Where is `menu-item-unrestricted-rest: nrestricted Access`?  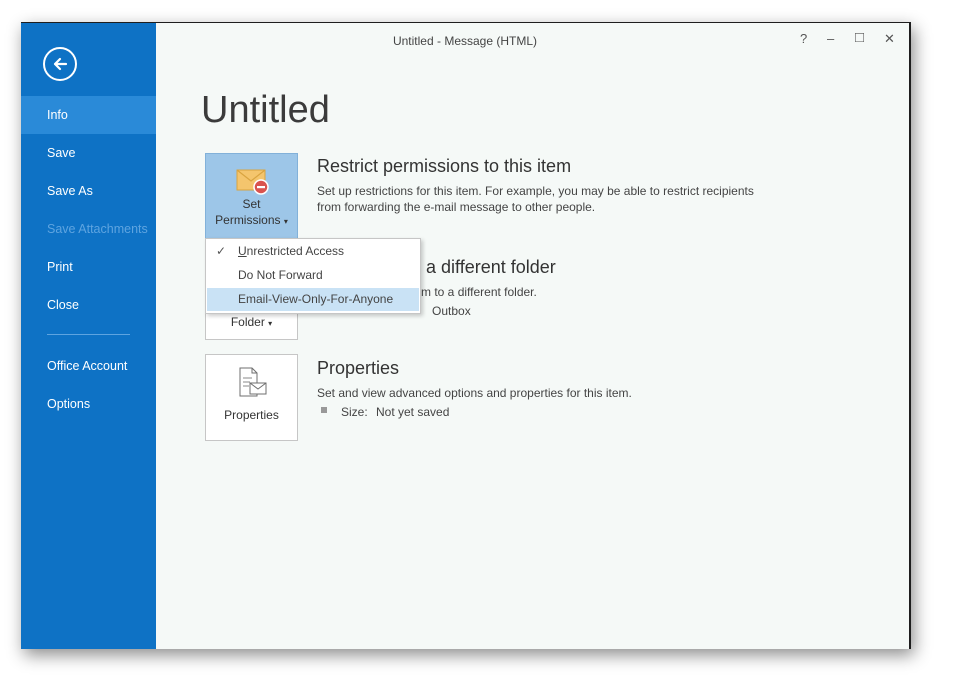
menu-item-unrestricted-rest: nrestricted Access is located at coordinates (295, 251).